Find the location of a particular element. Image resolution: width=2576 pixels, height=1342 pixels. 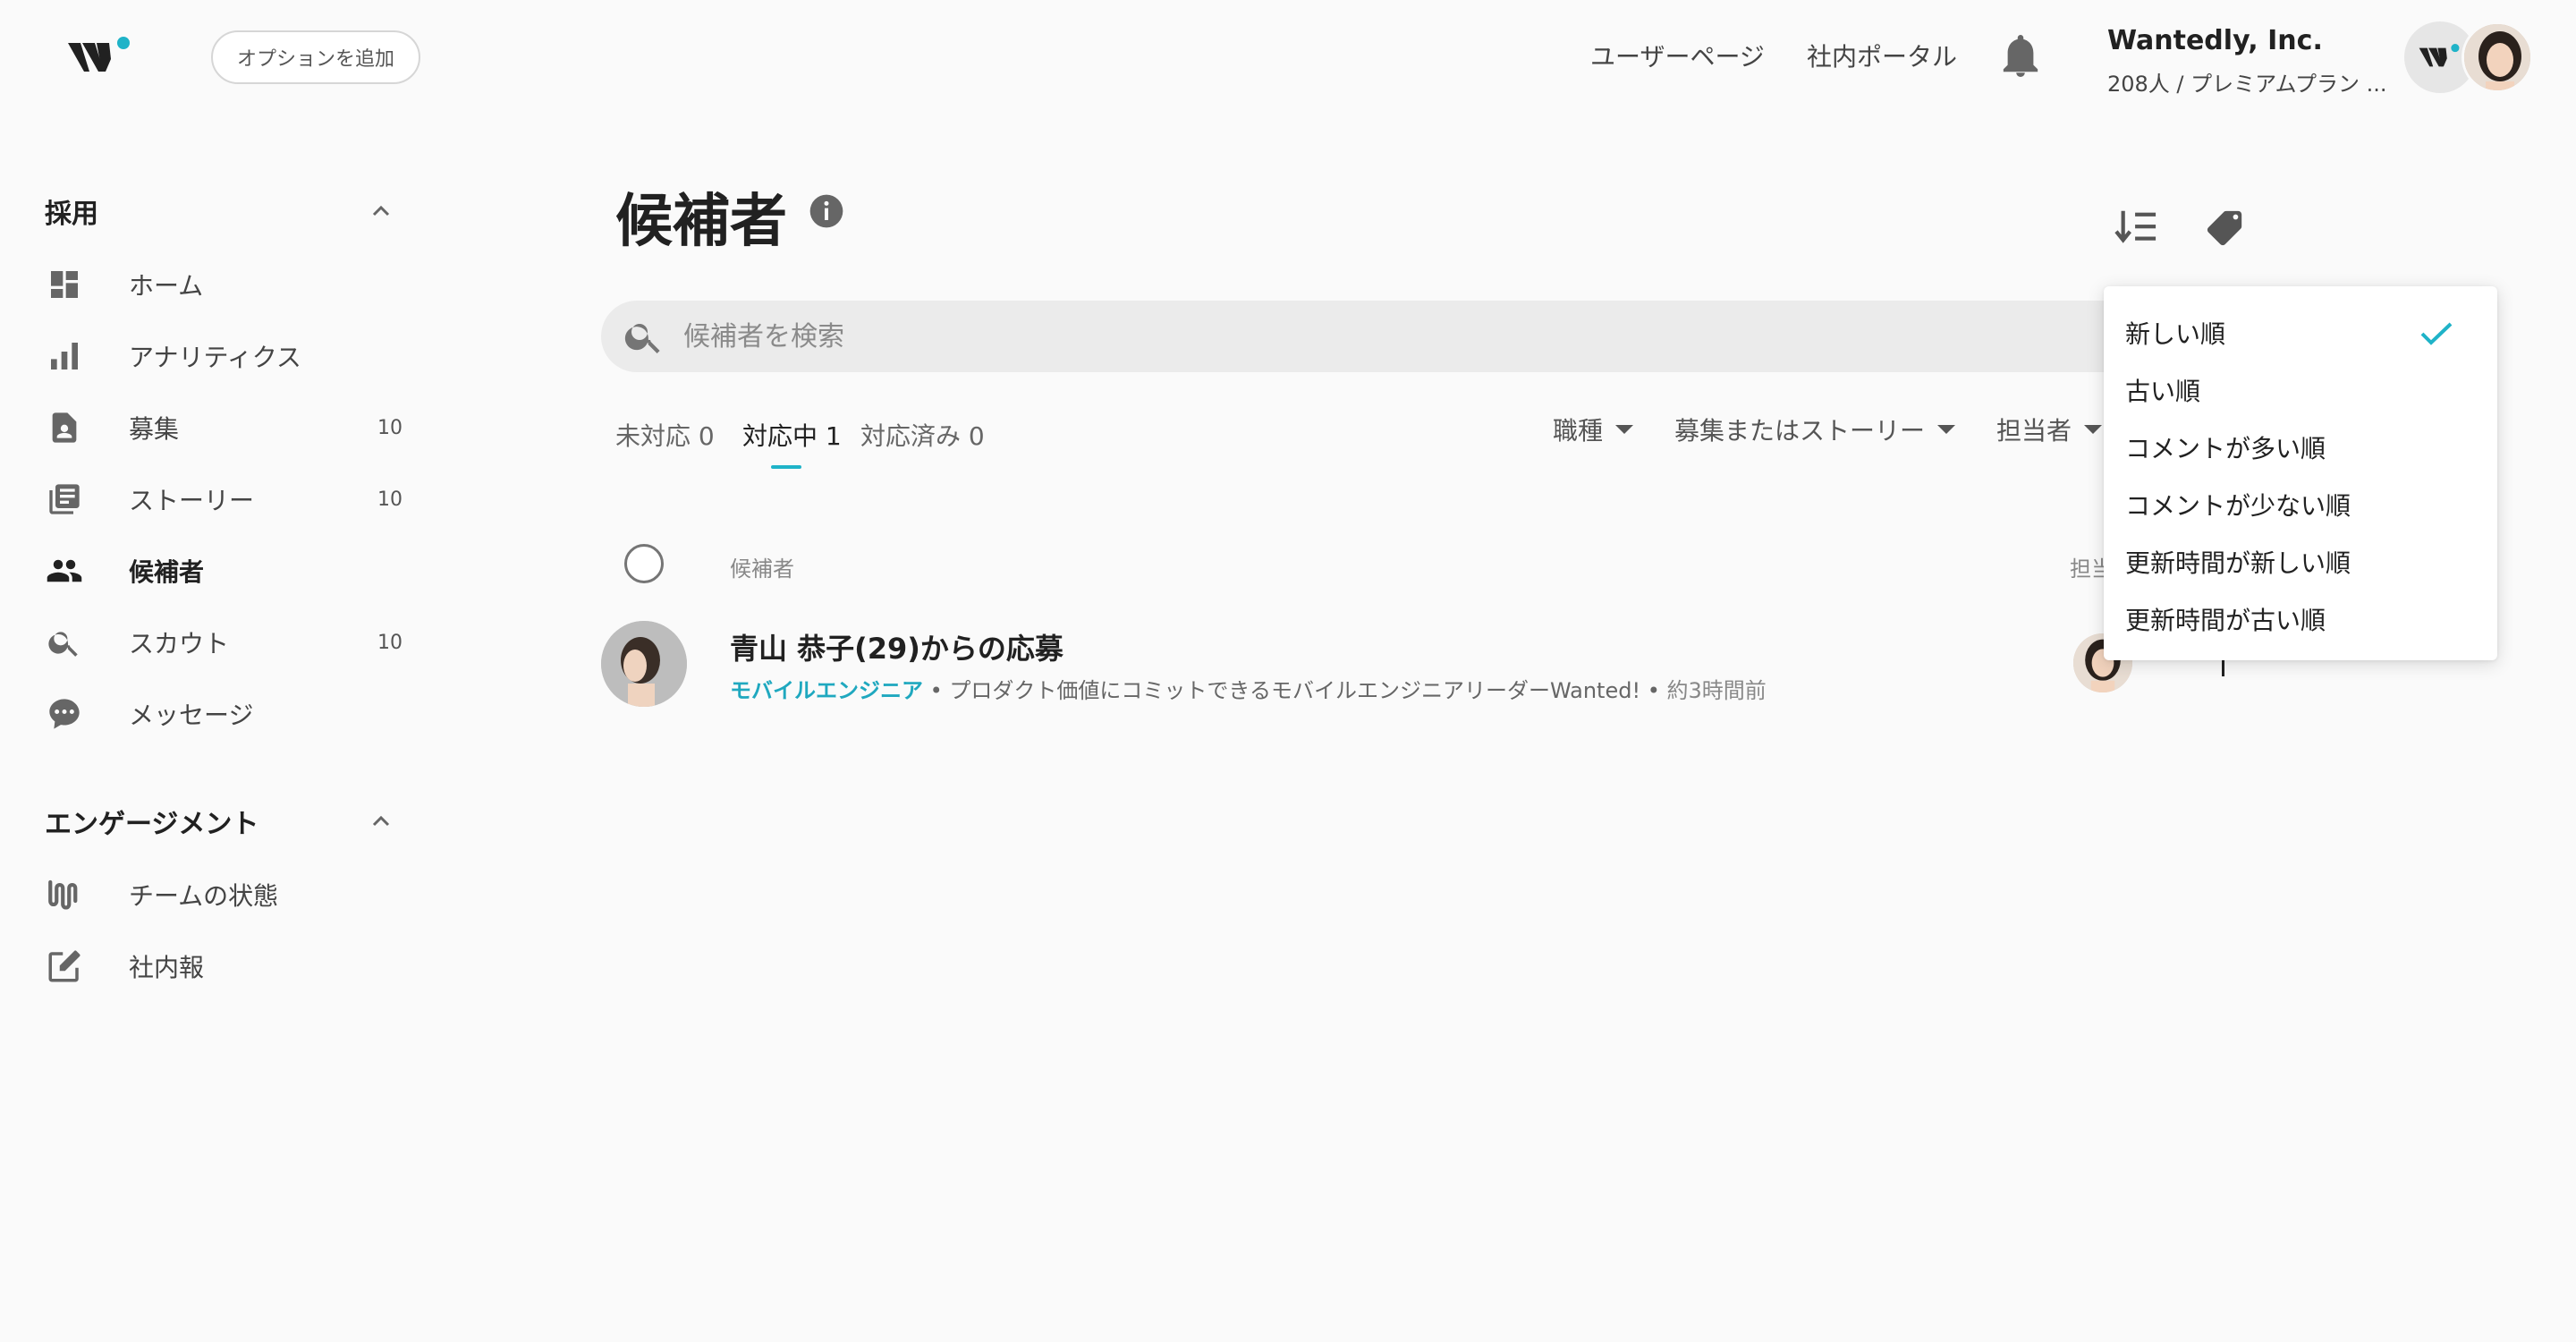

tab-unhandled: 未対応 0 is located at coordinates (665, 435).